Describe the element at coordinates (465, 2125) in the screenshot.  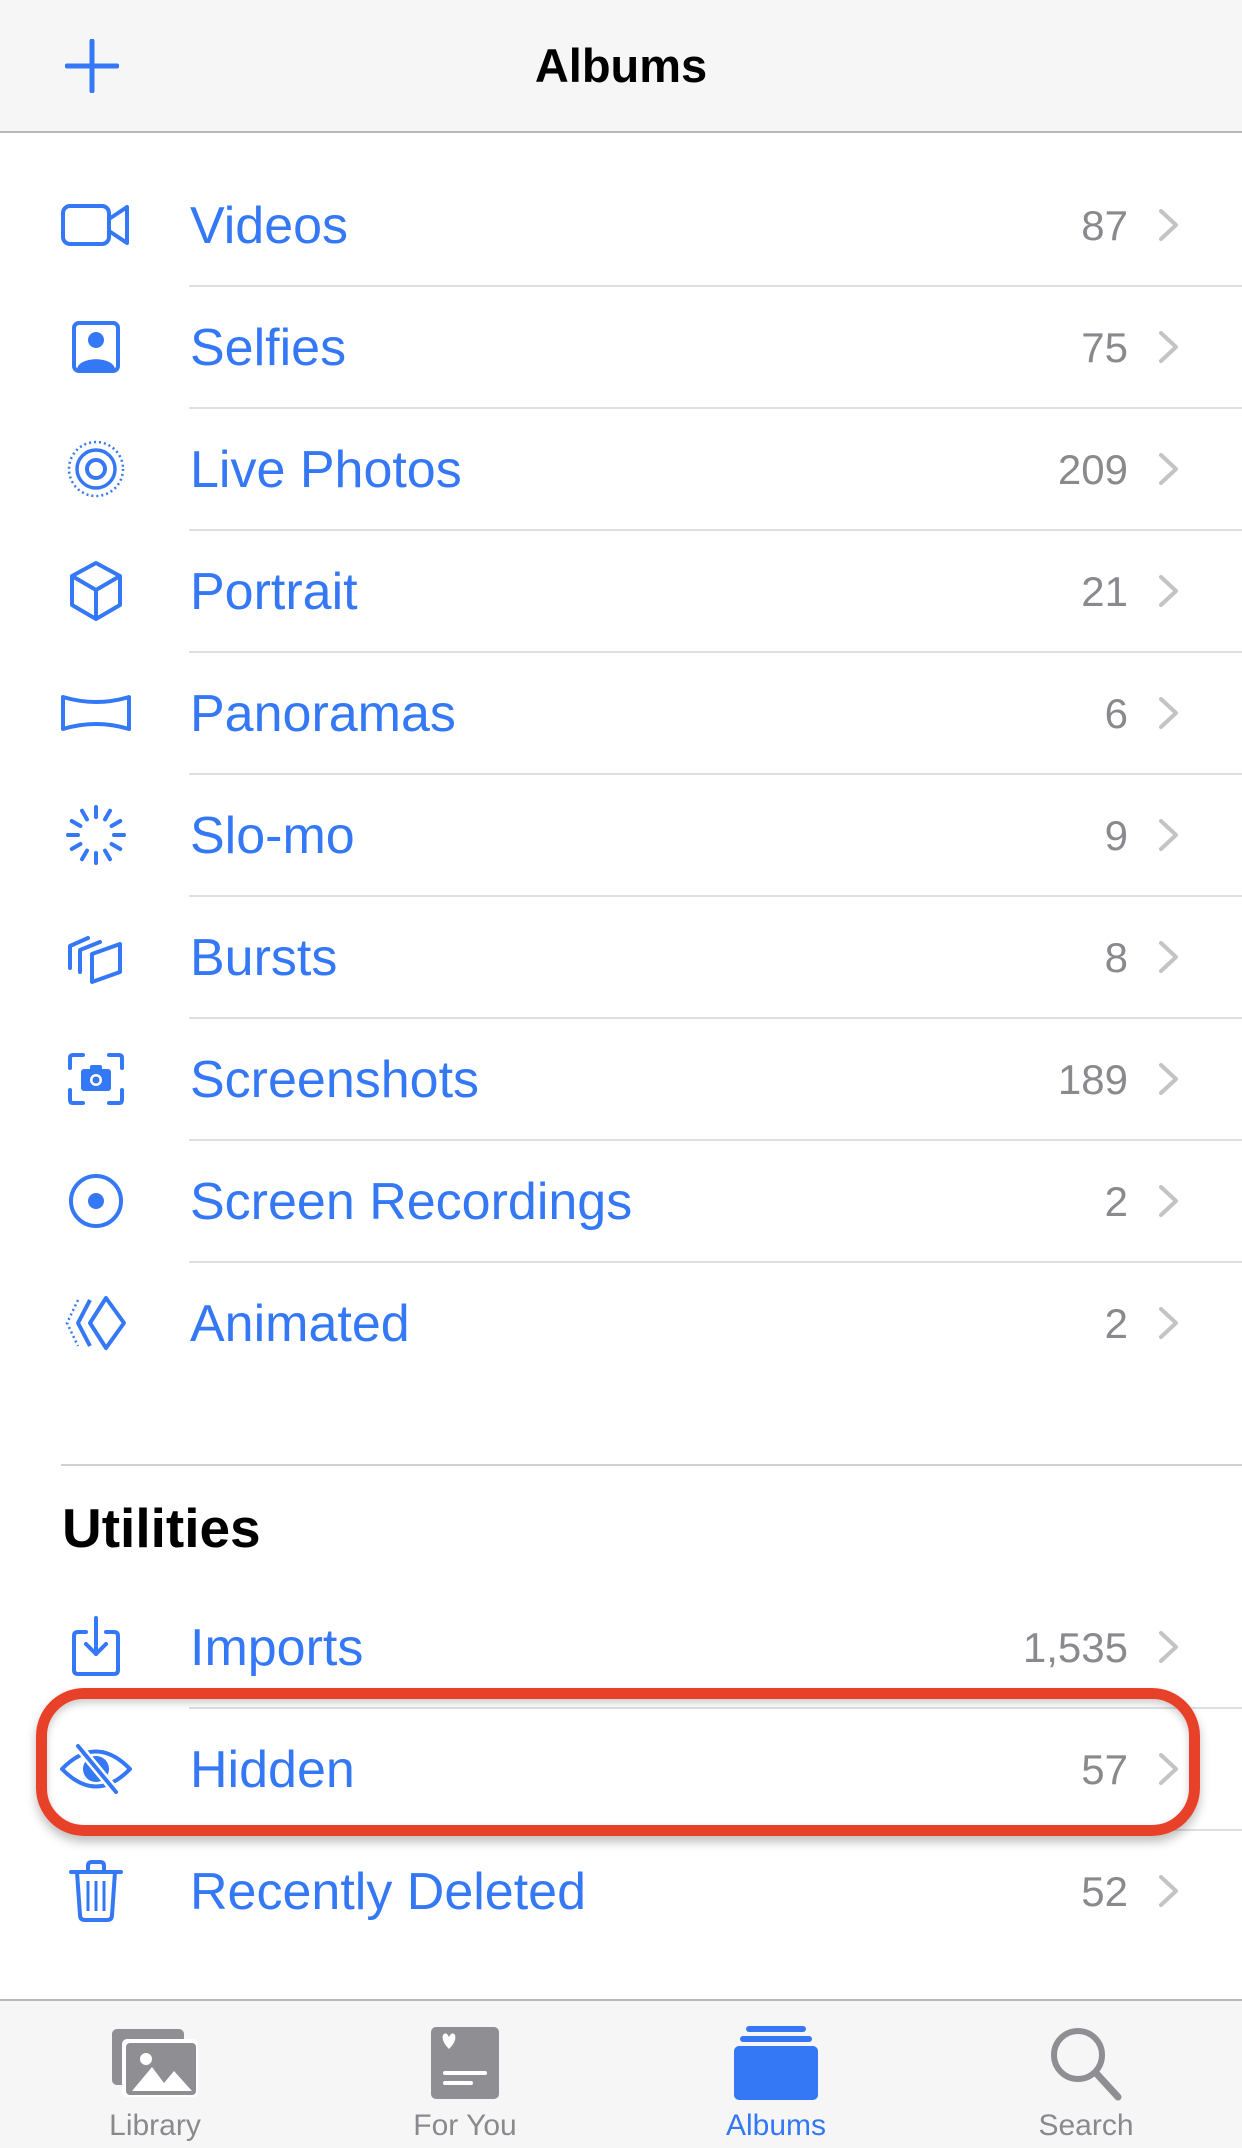
I see `tab-label: For You` at that location.